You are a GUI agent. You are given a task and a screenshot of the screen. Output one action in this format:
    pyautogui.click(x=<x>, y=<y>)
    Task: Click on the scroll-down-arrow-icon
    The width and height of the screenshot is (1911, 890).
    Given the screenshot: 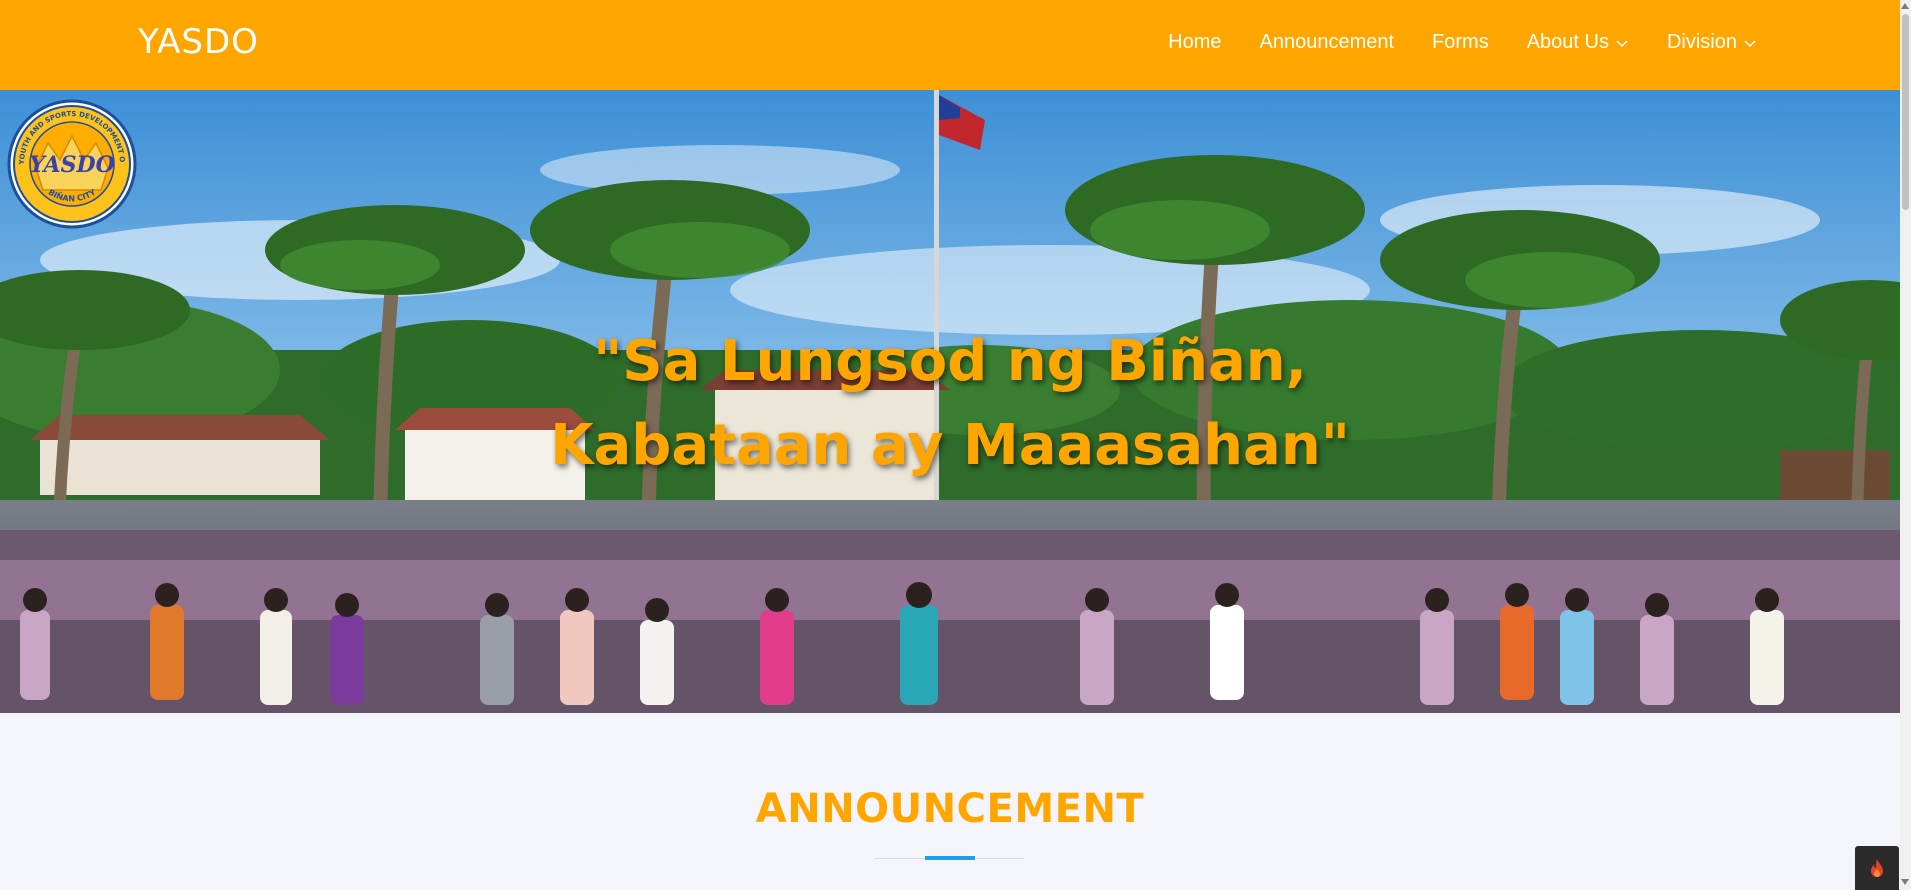 What is the action you would take?
    pyautogui.click(x=1905, y=882)
    